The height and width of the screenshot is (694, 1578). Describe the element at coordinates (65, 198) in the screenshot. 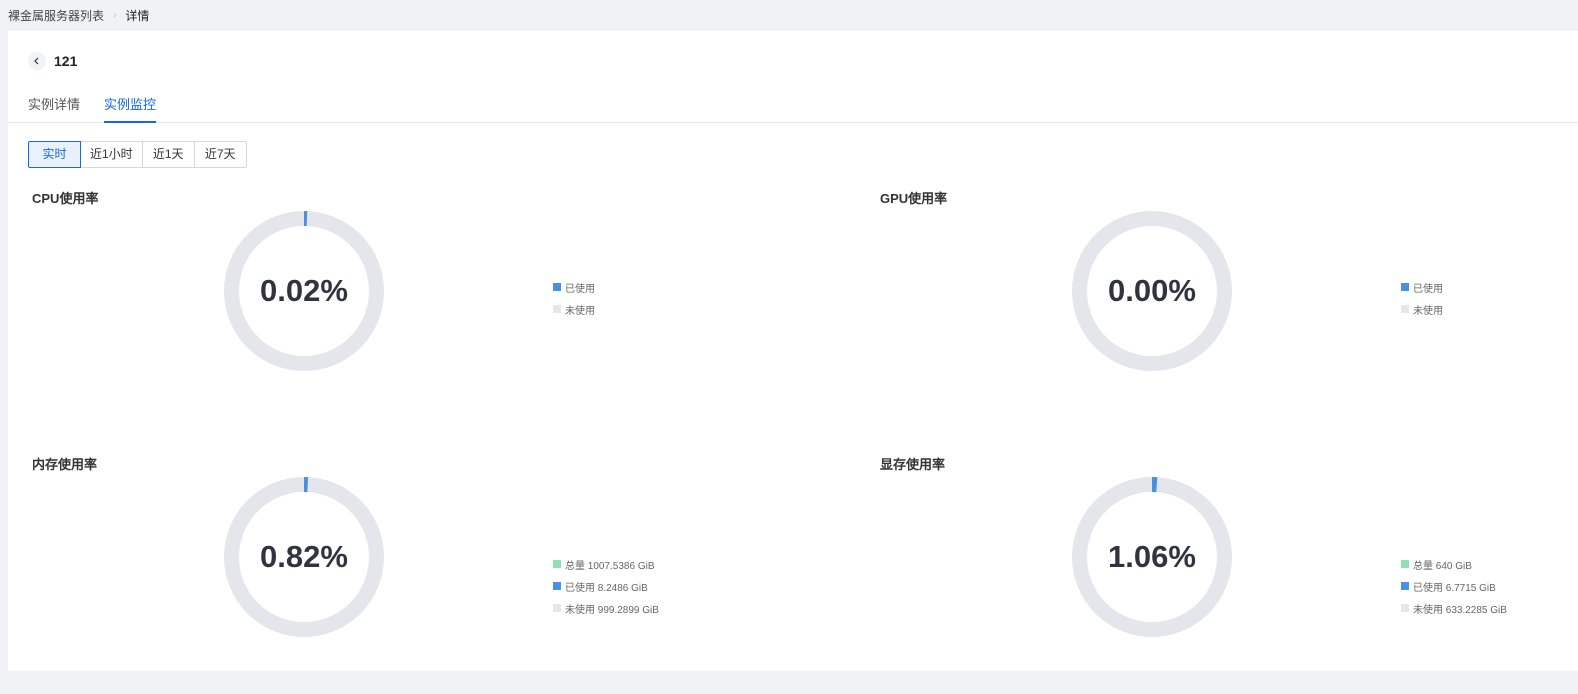

I see `cpu-usage-title: CPU使用率` at that location.